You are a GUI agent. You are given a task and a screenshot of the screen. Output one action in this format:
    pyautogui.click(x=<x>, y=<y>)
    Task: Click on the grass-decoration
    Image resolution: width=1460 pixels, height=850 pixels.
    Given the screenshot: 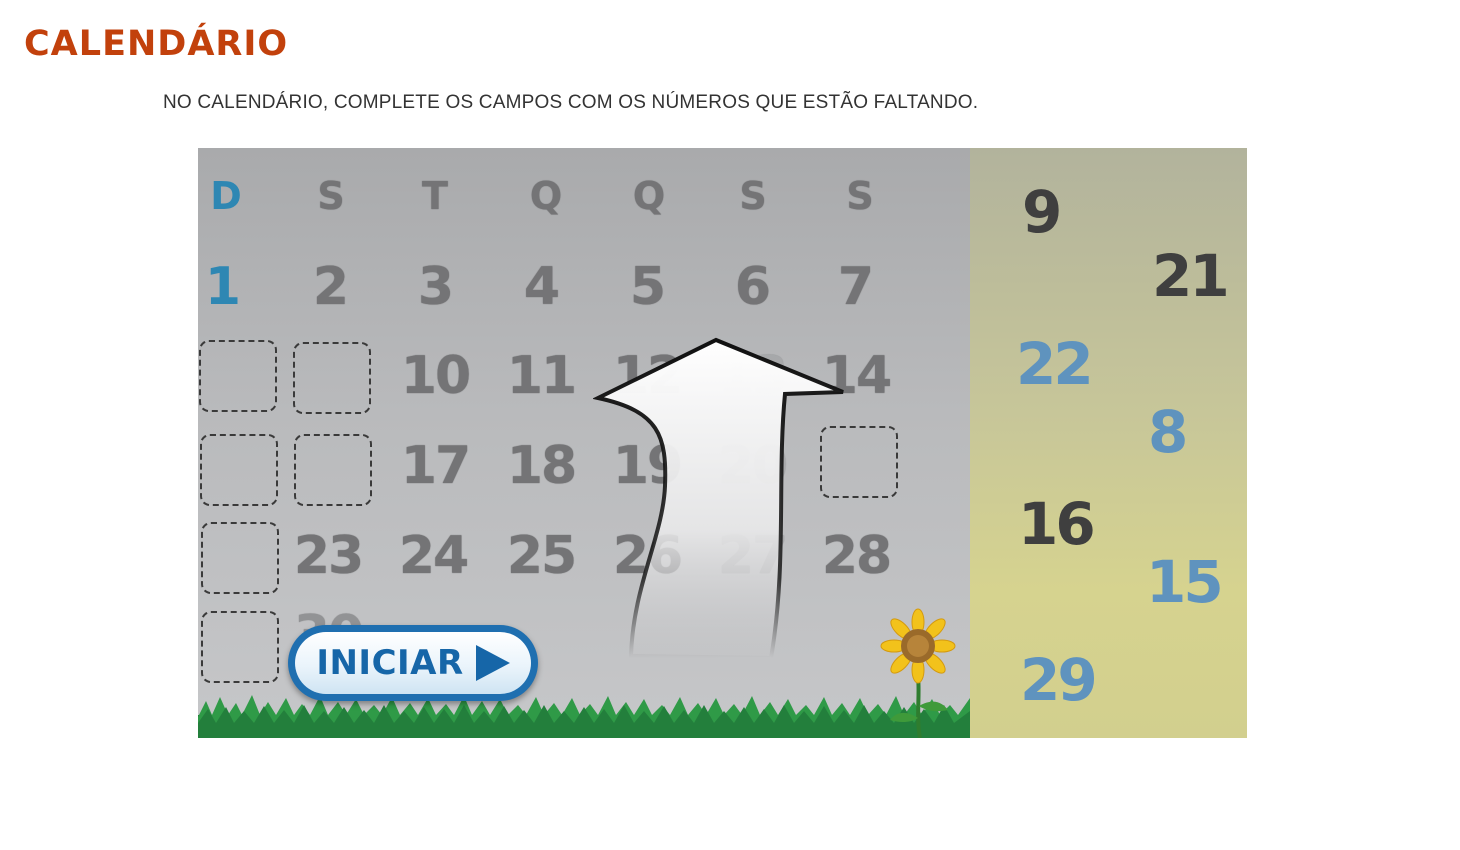 What is the action you would take?
    pyautogui.click(x=584, y=716)
    